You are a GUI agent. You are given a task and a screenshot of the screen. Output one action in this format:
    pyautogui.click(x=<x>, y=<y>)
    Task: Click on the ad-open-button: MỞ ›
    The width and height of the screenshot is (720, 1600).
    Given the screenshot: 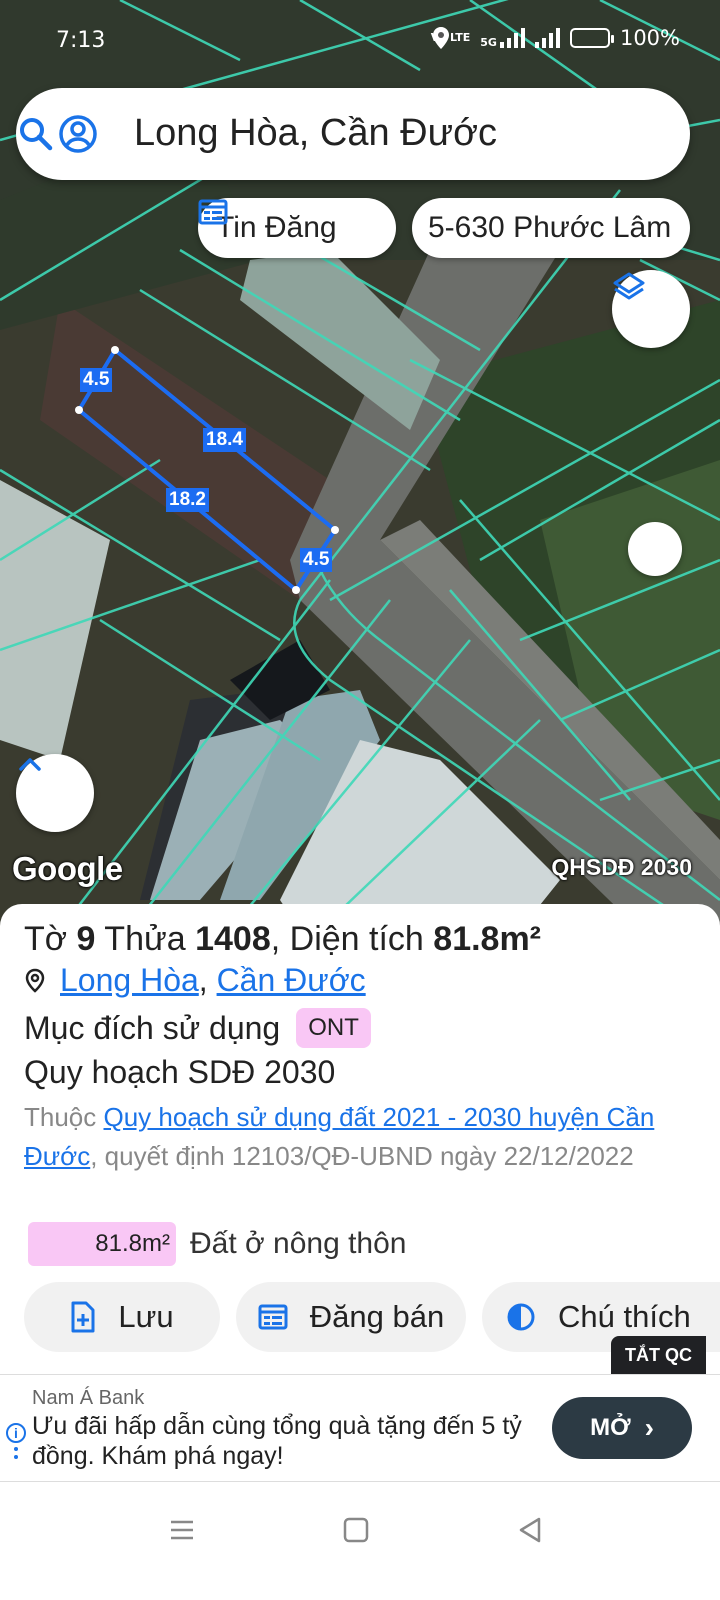 What is the action you would take?
    pyautogui.click(x=622, y=1428)
    